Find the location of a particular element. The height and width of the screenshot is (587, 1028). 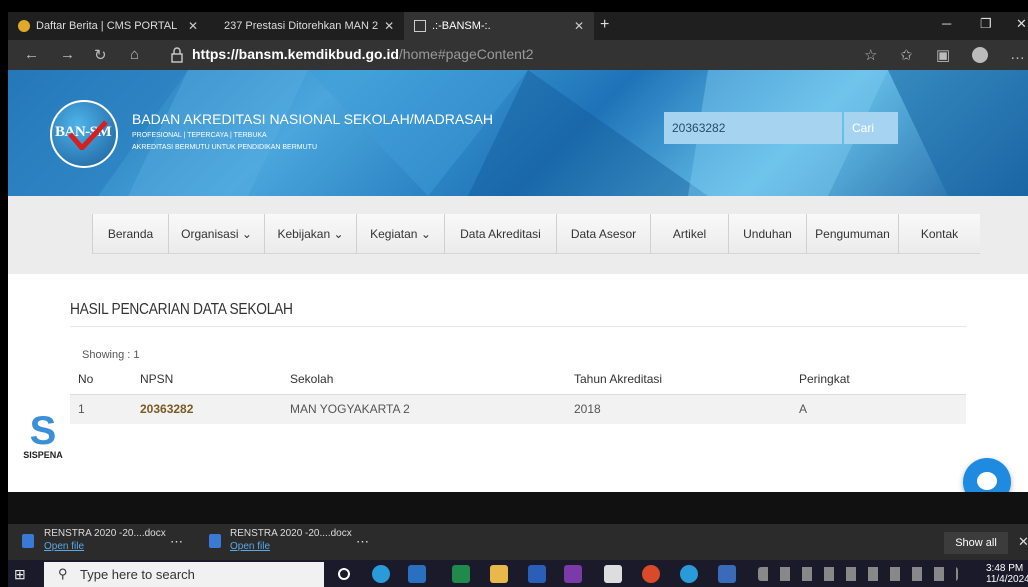

back-icon: ← is located at coordinates (31, 54).